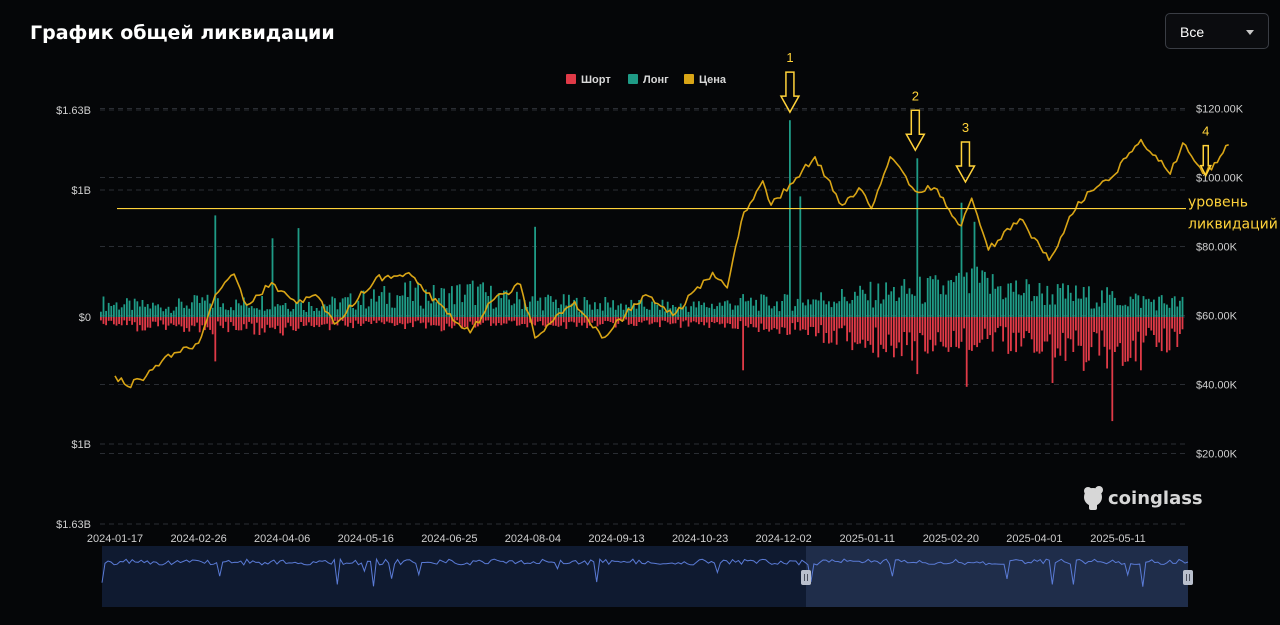 The image size is (1280, 625). What do you see at coordinates (784, 539) in the screenshot?
I see `x-tick-label: 2024-12-02` at bounding box center [784, 539].